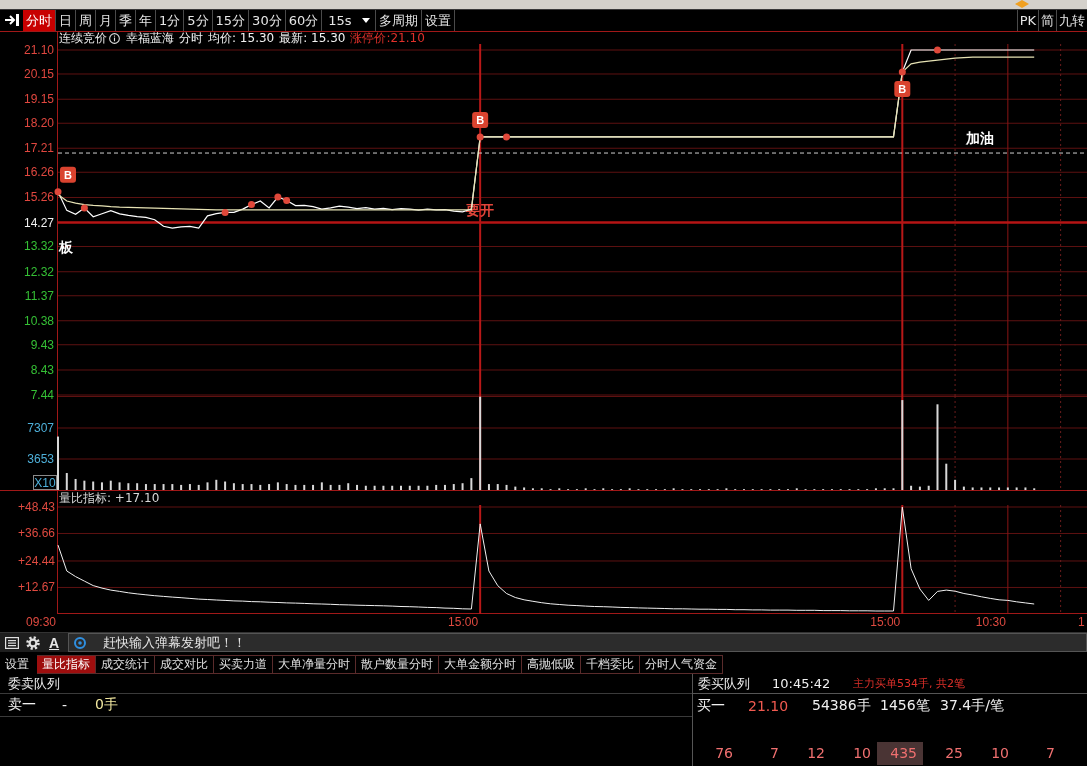  What do you see at coordinates (905, 705) in the screenshot?
I see `count-cell-text: 1456笔` at bounding box center [905, 705].